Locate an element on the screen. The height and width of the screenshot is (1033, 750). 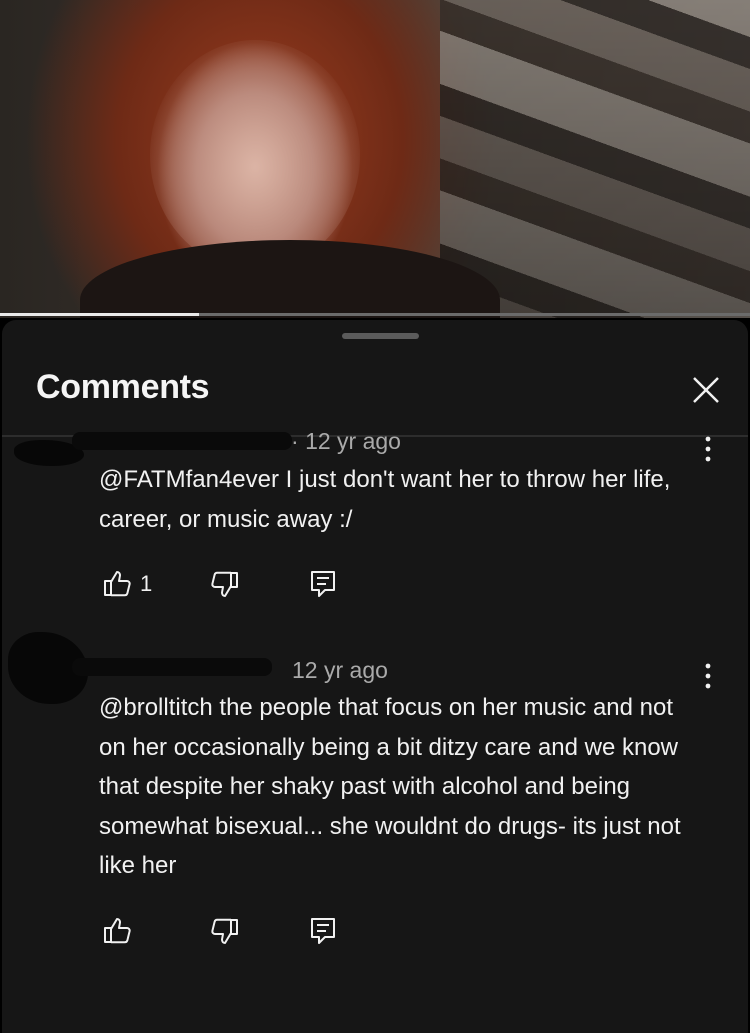
video-subject-shoulder is located at coordinates (290, 279).